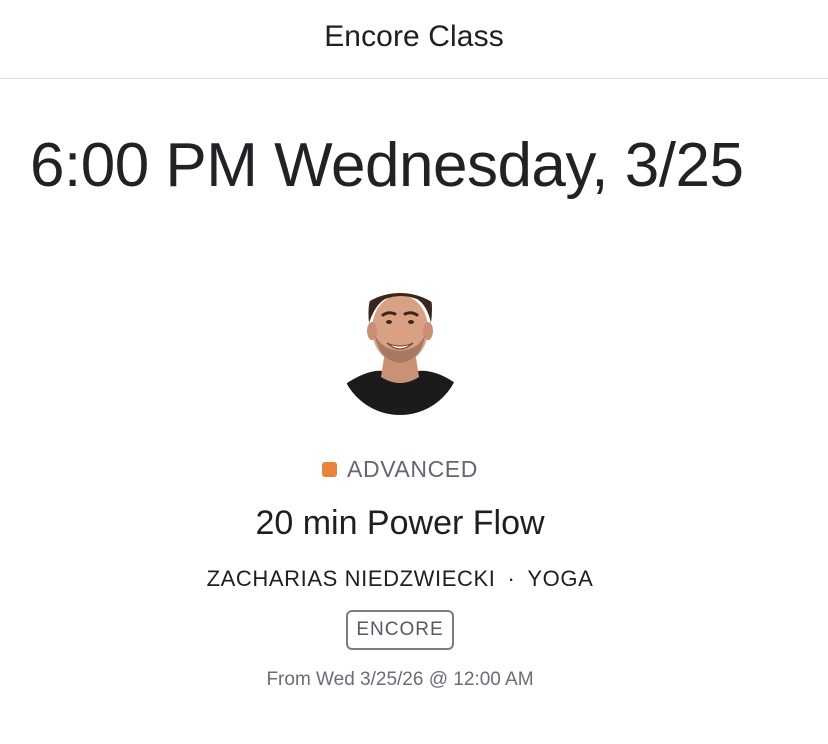  Describe the element at coordinates (387, 165) in the screenshot. I see `class-datetime: 6:00 PM Wednesday, 3/25` at that location.